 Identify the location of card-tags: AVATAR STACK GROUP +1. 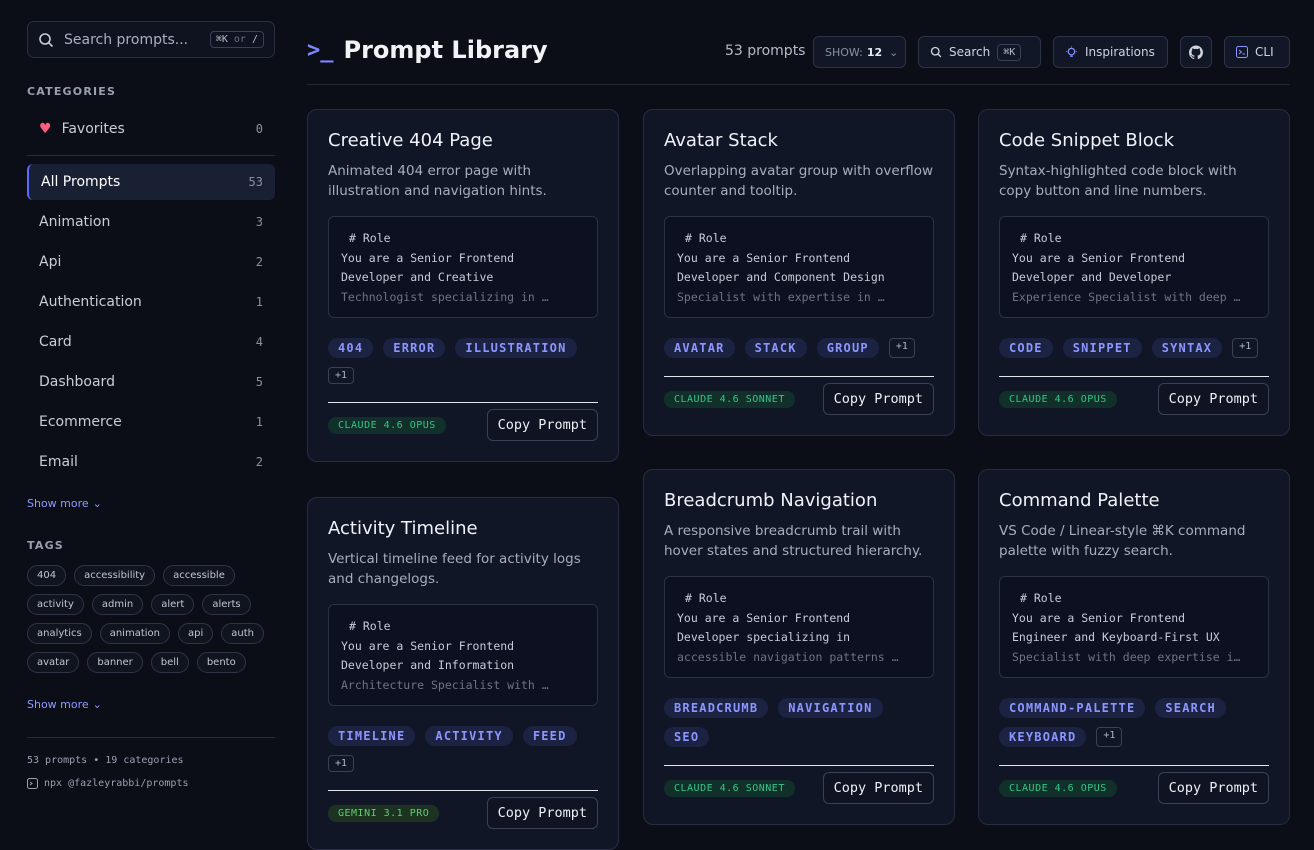
(799, 348).